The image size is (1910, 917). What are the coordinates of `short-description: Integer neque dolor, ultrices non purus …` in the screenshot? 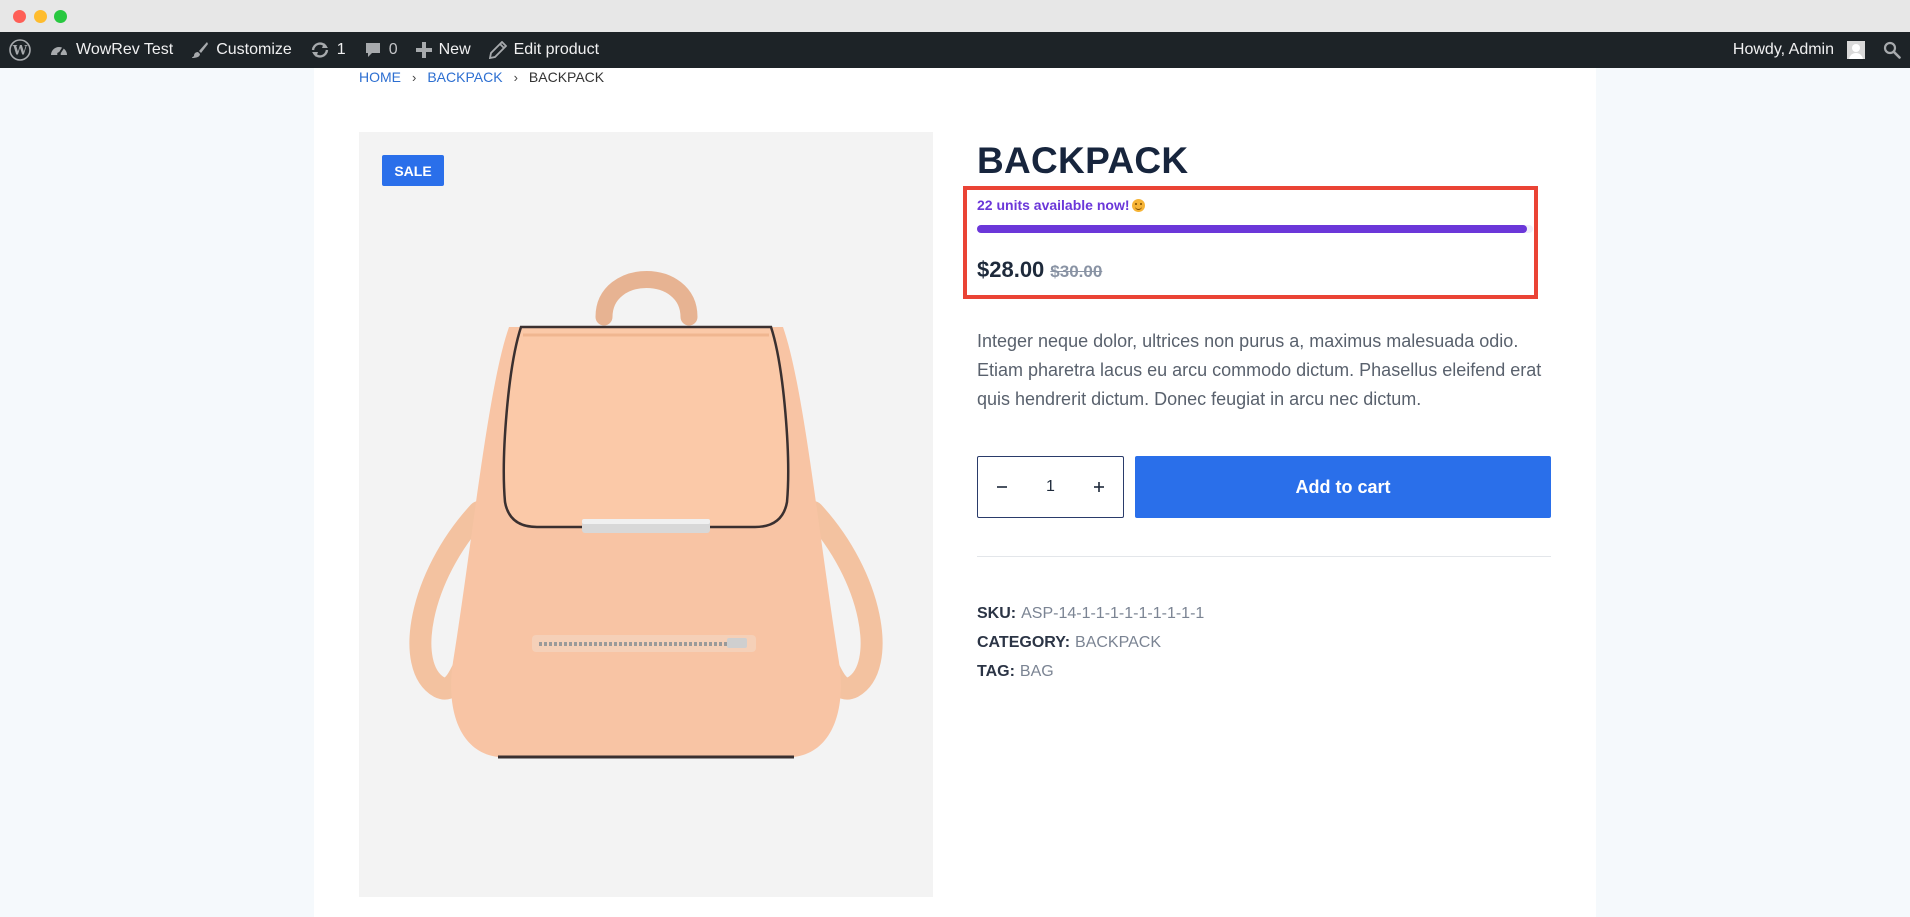 It's located at (1259, 370).